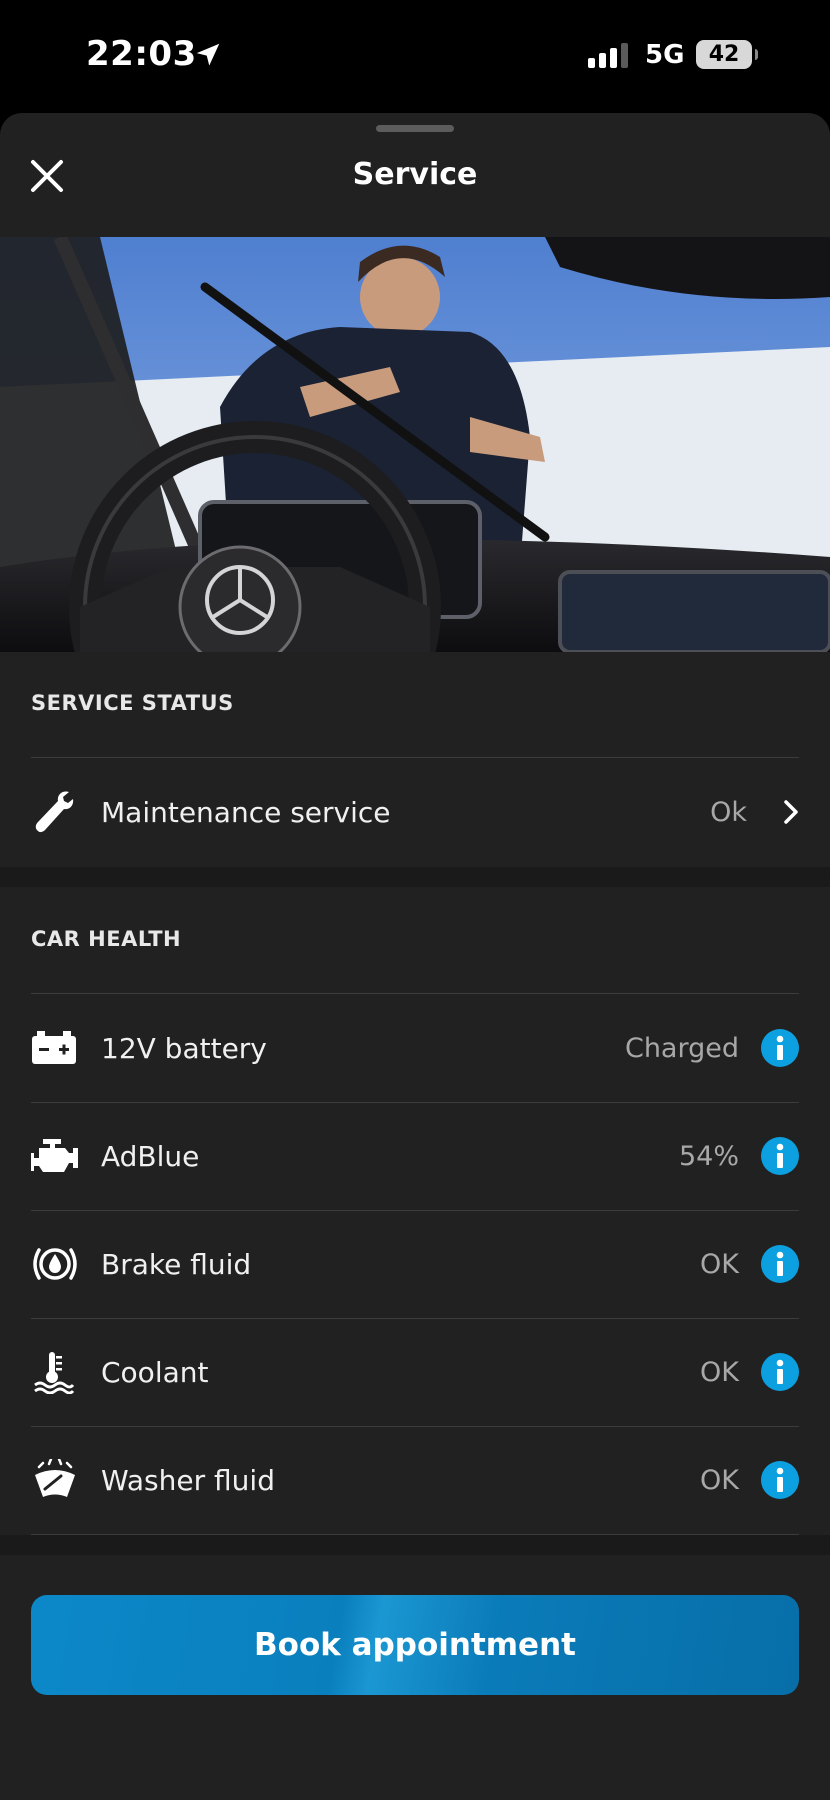  I want to click on wrench-icon, so click(56, 812).